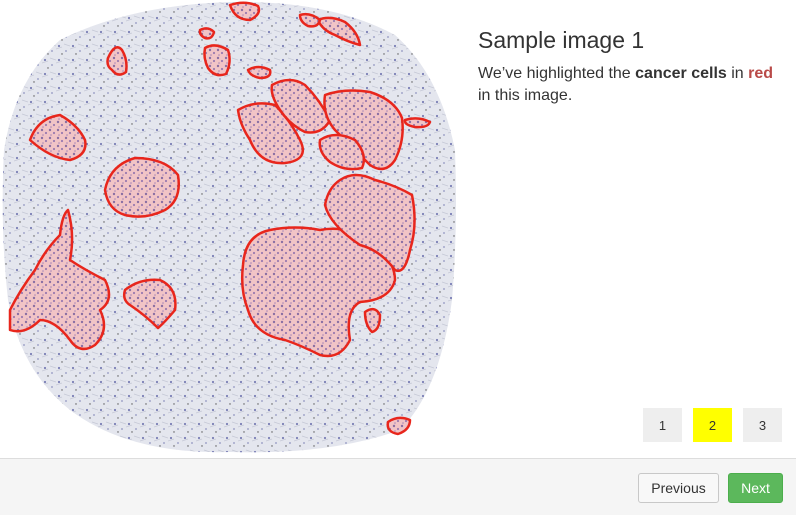 This screenshot has height=515, width=796. I want to click on page-1-button: 1, so click(662, 425).